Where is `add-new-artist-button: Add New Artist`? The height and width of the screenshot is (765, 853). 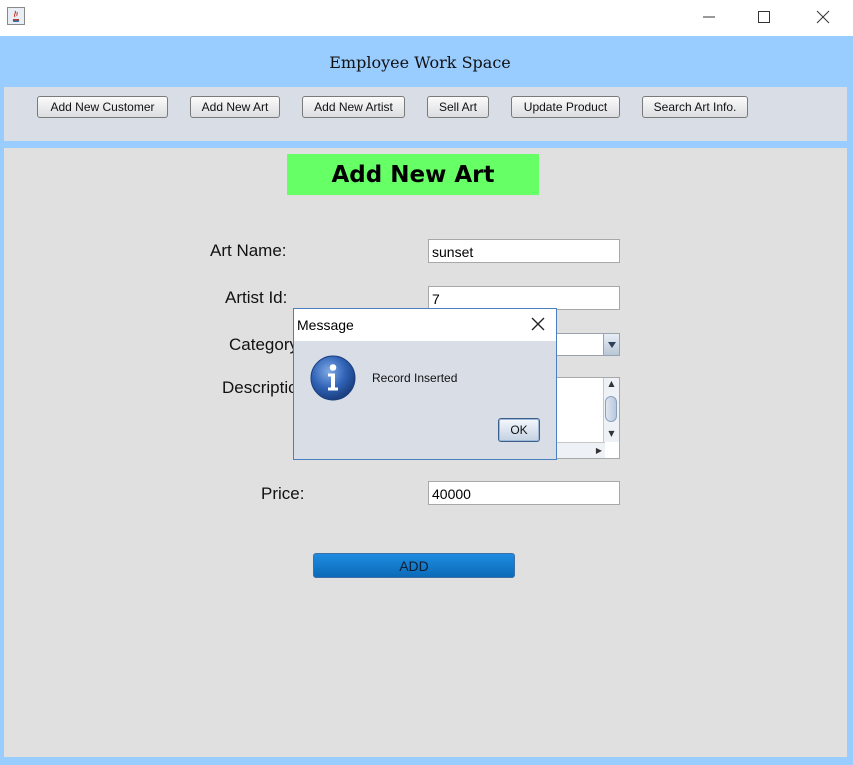
add-new-artist-button: Add New Artist is located at coordinates (353, 107).